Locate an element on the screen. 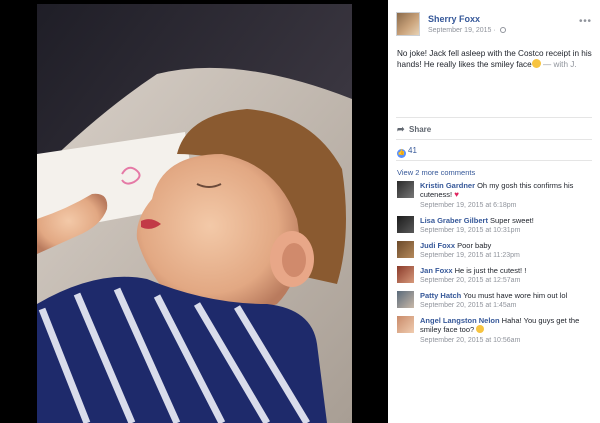  comment-text: Jan Foxx He is just the cutest! ! is located at coordinates (506, 270).